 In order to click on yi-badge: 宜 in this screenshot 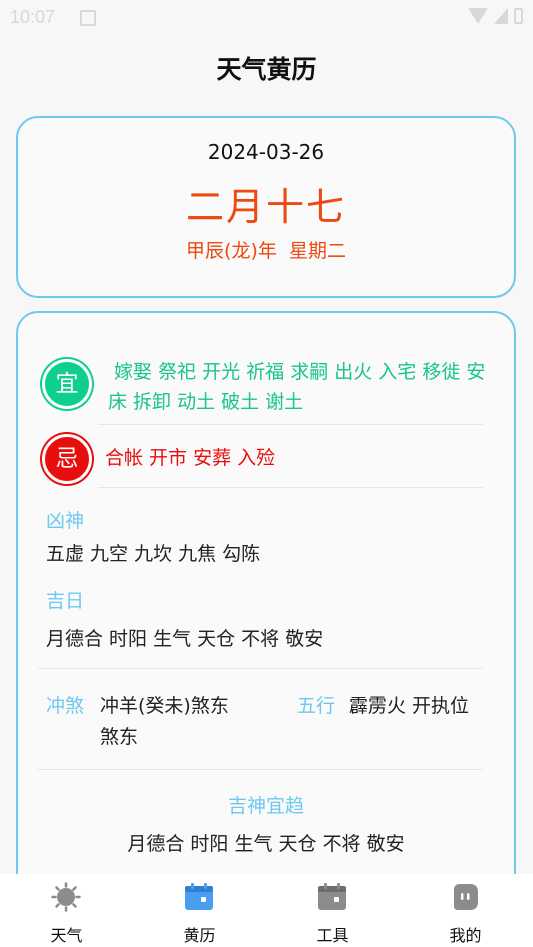, I will do `click(67, 384)`.